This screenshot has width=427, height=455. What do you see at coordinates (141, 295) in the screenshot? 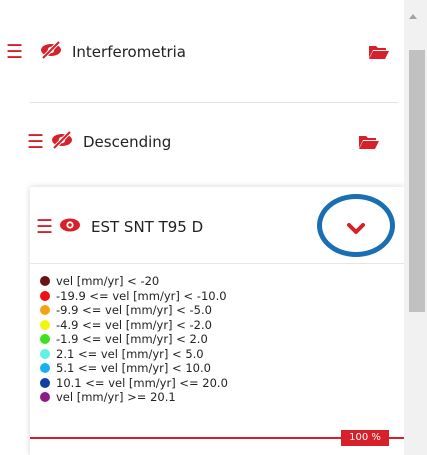
I see `legend-label: -19.9 <= vel [mm/yr] < -10.0` at bounding box center [141, 295].